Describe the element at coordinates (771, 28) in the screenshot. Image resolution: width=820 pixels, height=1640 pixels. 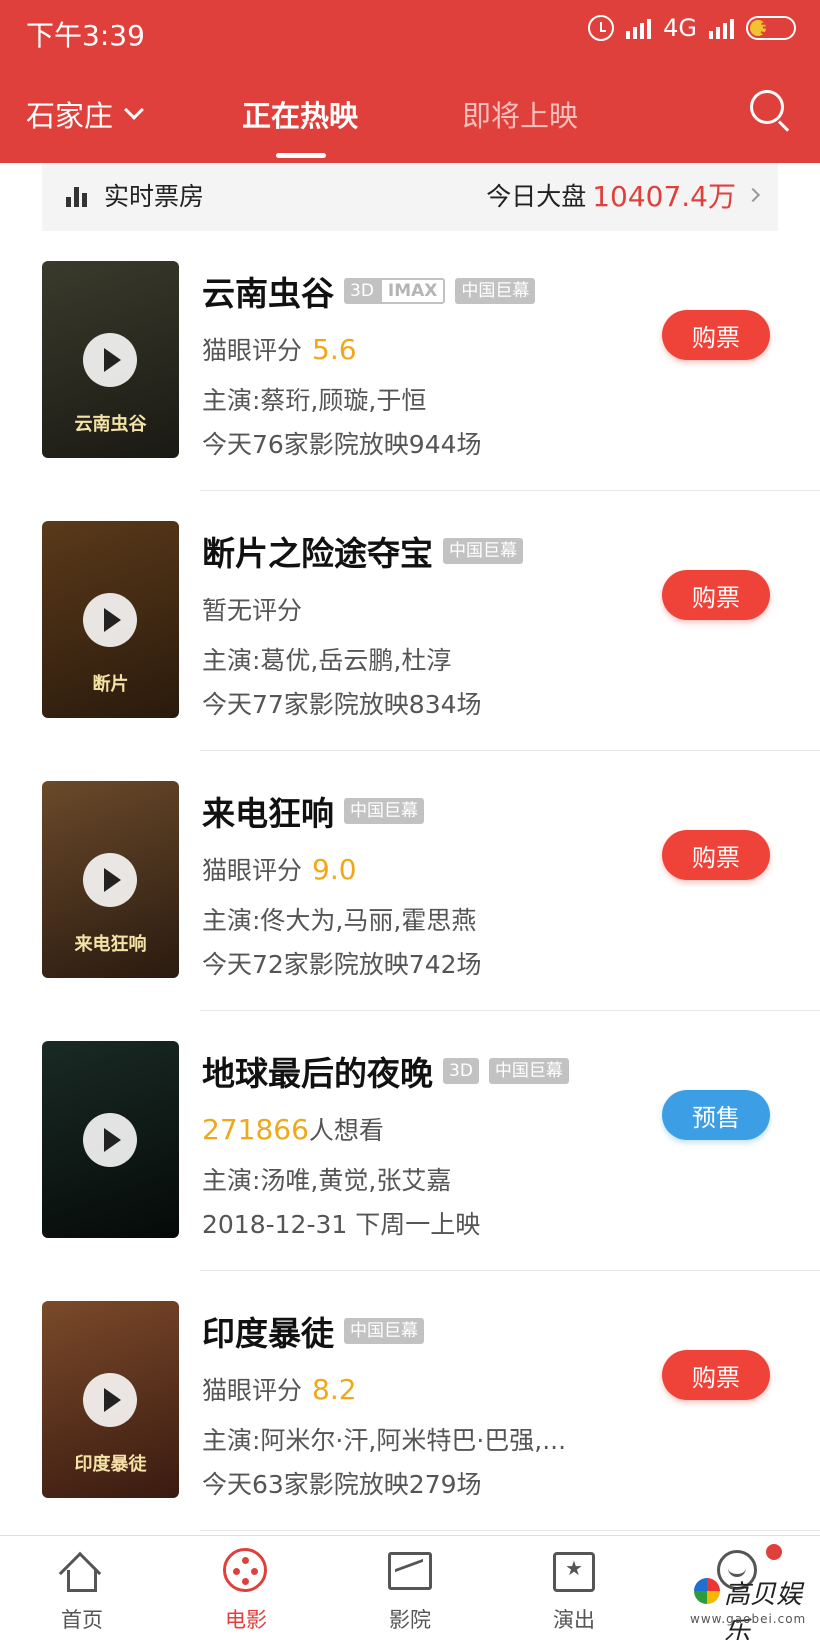
I see `battery-icon: 39` at that location.